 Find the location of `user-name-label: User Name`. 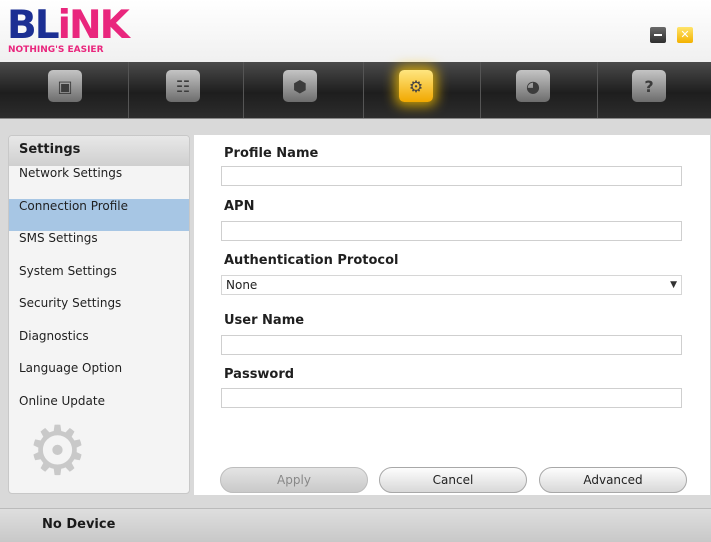

user-name-label: User Name is located at coordinates (264, 320).